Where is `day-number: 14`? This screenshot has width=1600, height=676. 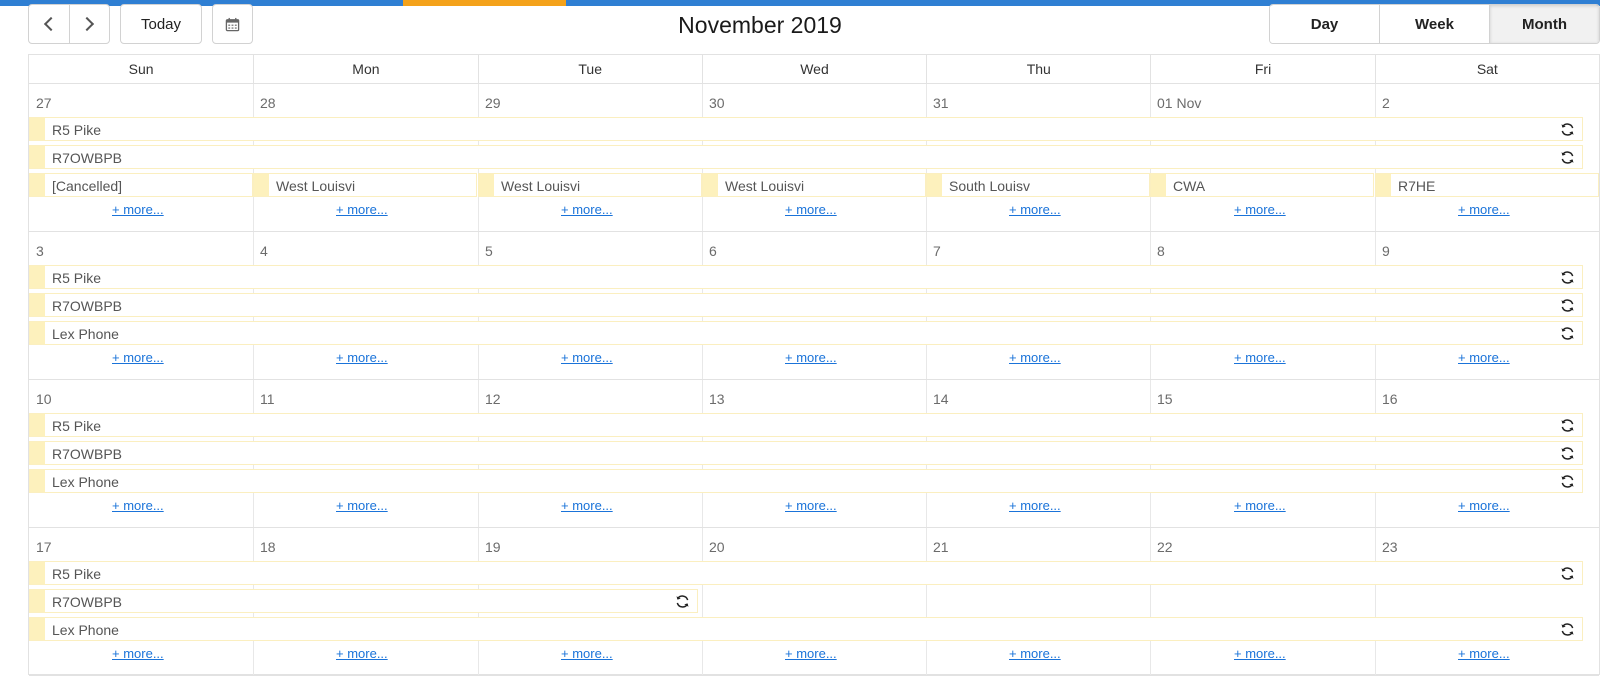
day-number: 14 is located at coordinates (941, 399).